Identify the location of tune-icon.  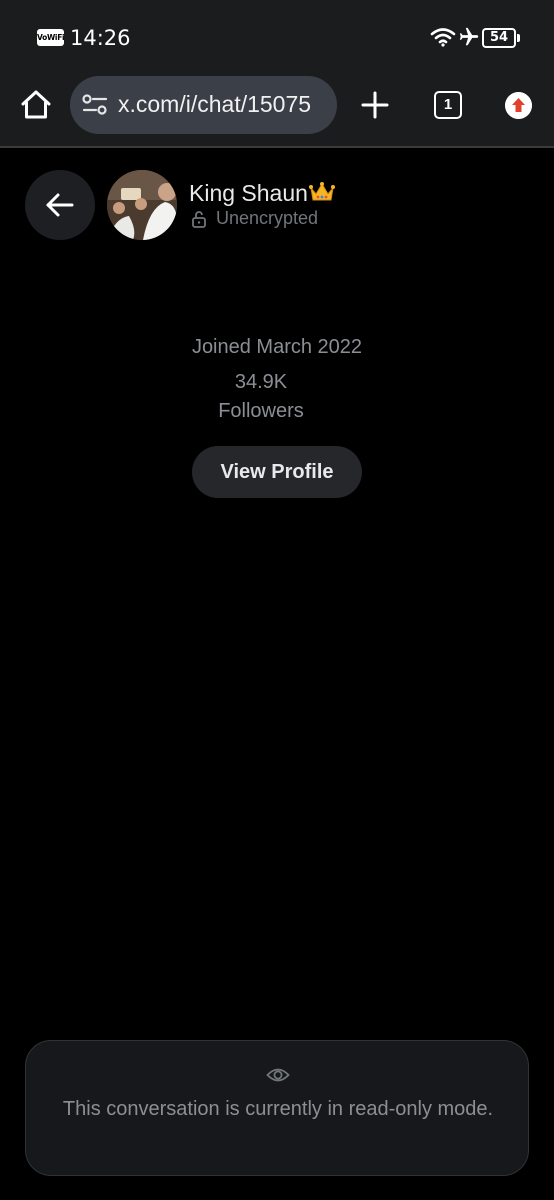
(95, 105).